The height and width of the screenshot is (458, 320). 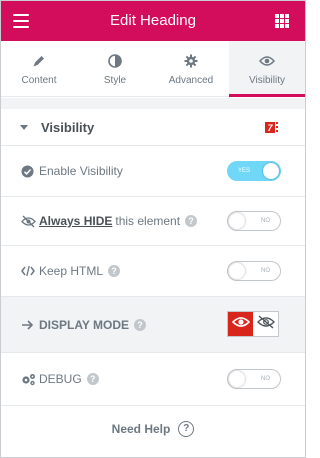 What do you see at coordinates (244, 171) in the screenshot?
I see `toggle-state-text: YES` at bounding box center [244, 171].